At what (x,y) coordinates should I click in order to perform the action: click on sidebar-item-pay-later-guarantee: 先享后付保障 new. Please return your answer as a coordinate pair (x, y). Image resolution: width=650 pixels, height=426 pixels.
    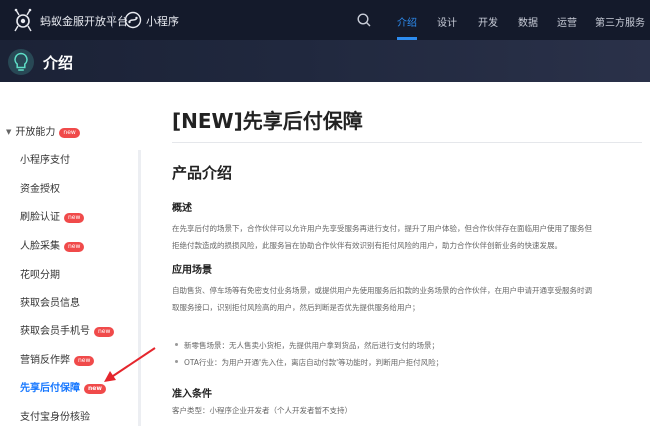
    Looking at the image, I should click on (63, 386).